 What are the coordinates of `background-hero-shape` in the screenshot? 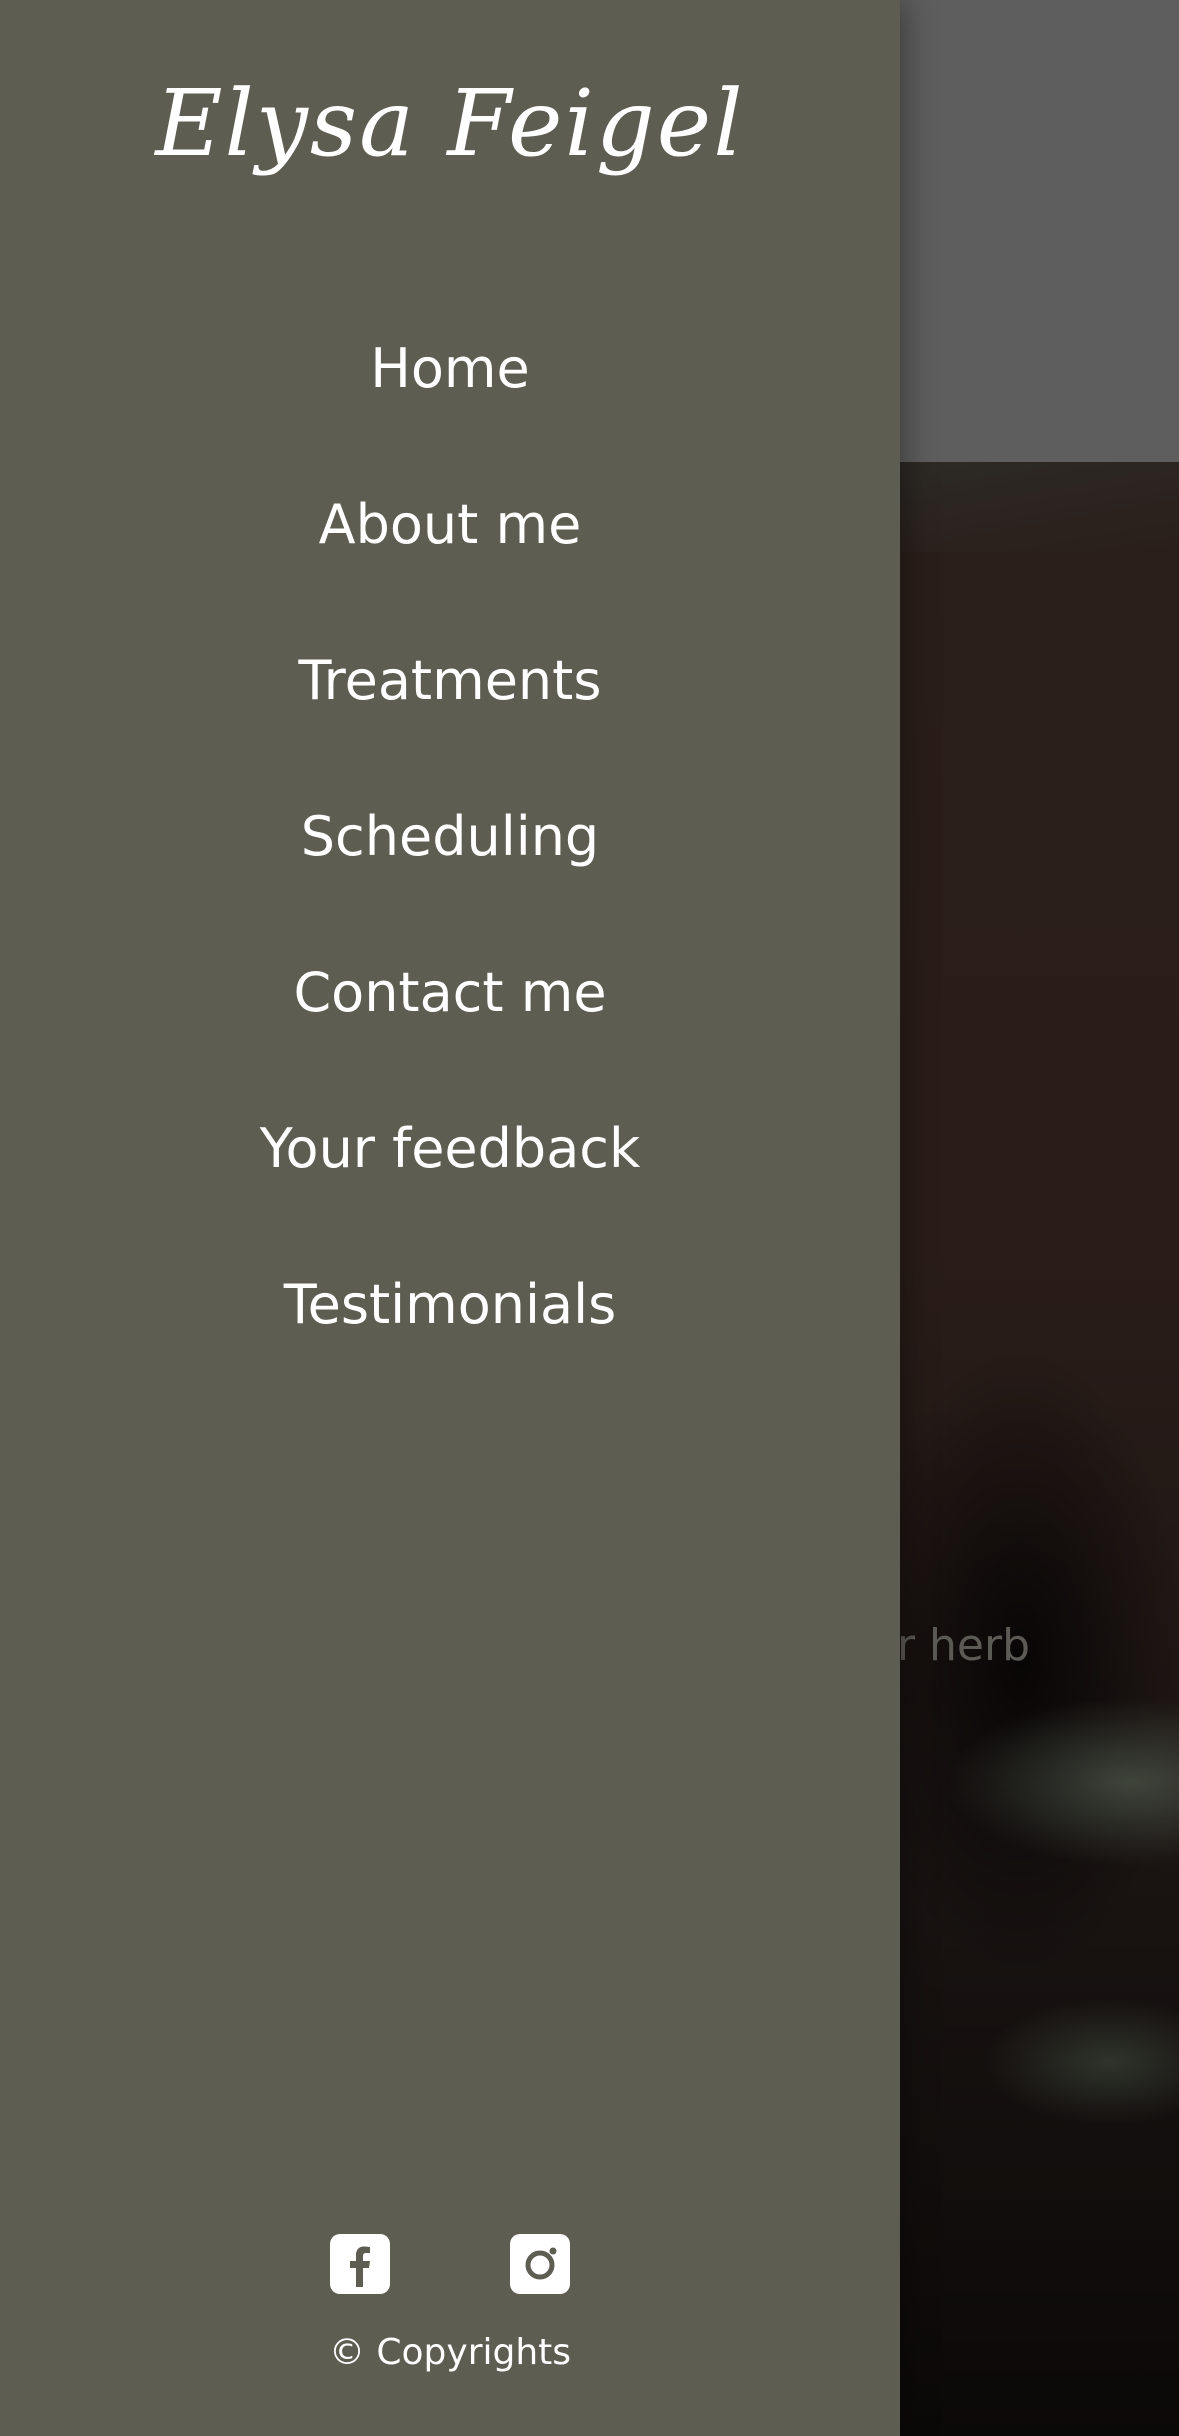 It's located at (1039, 507).